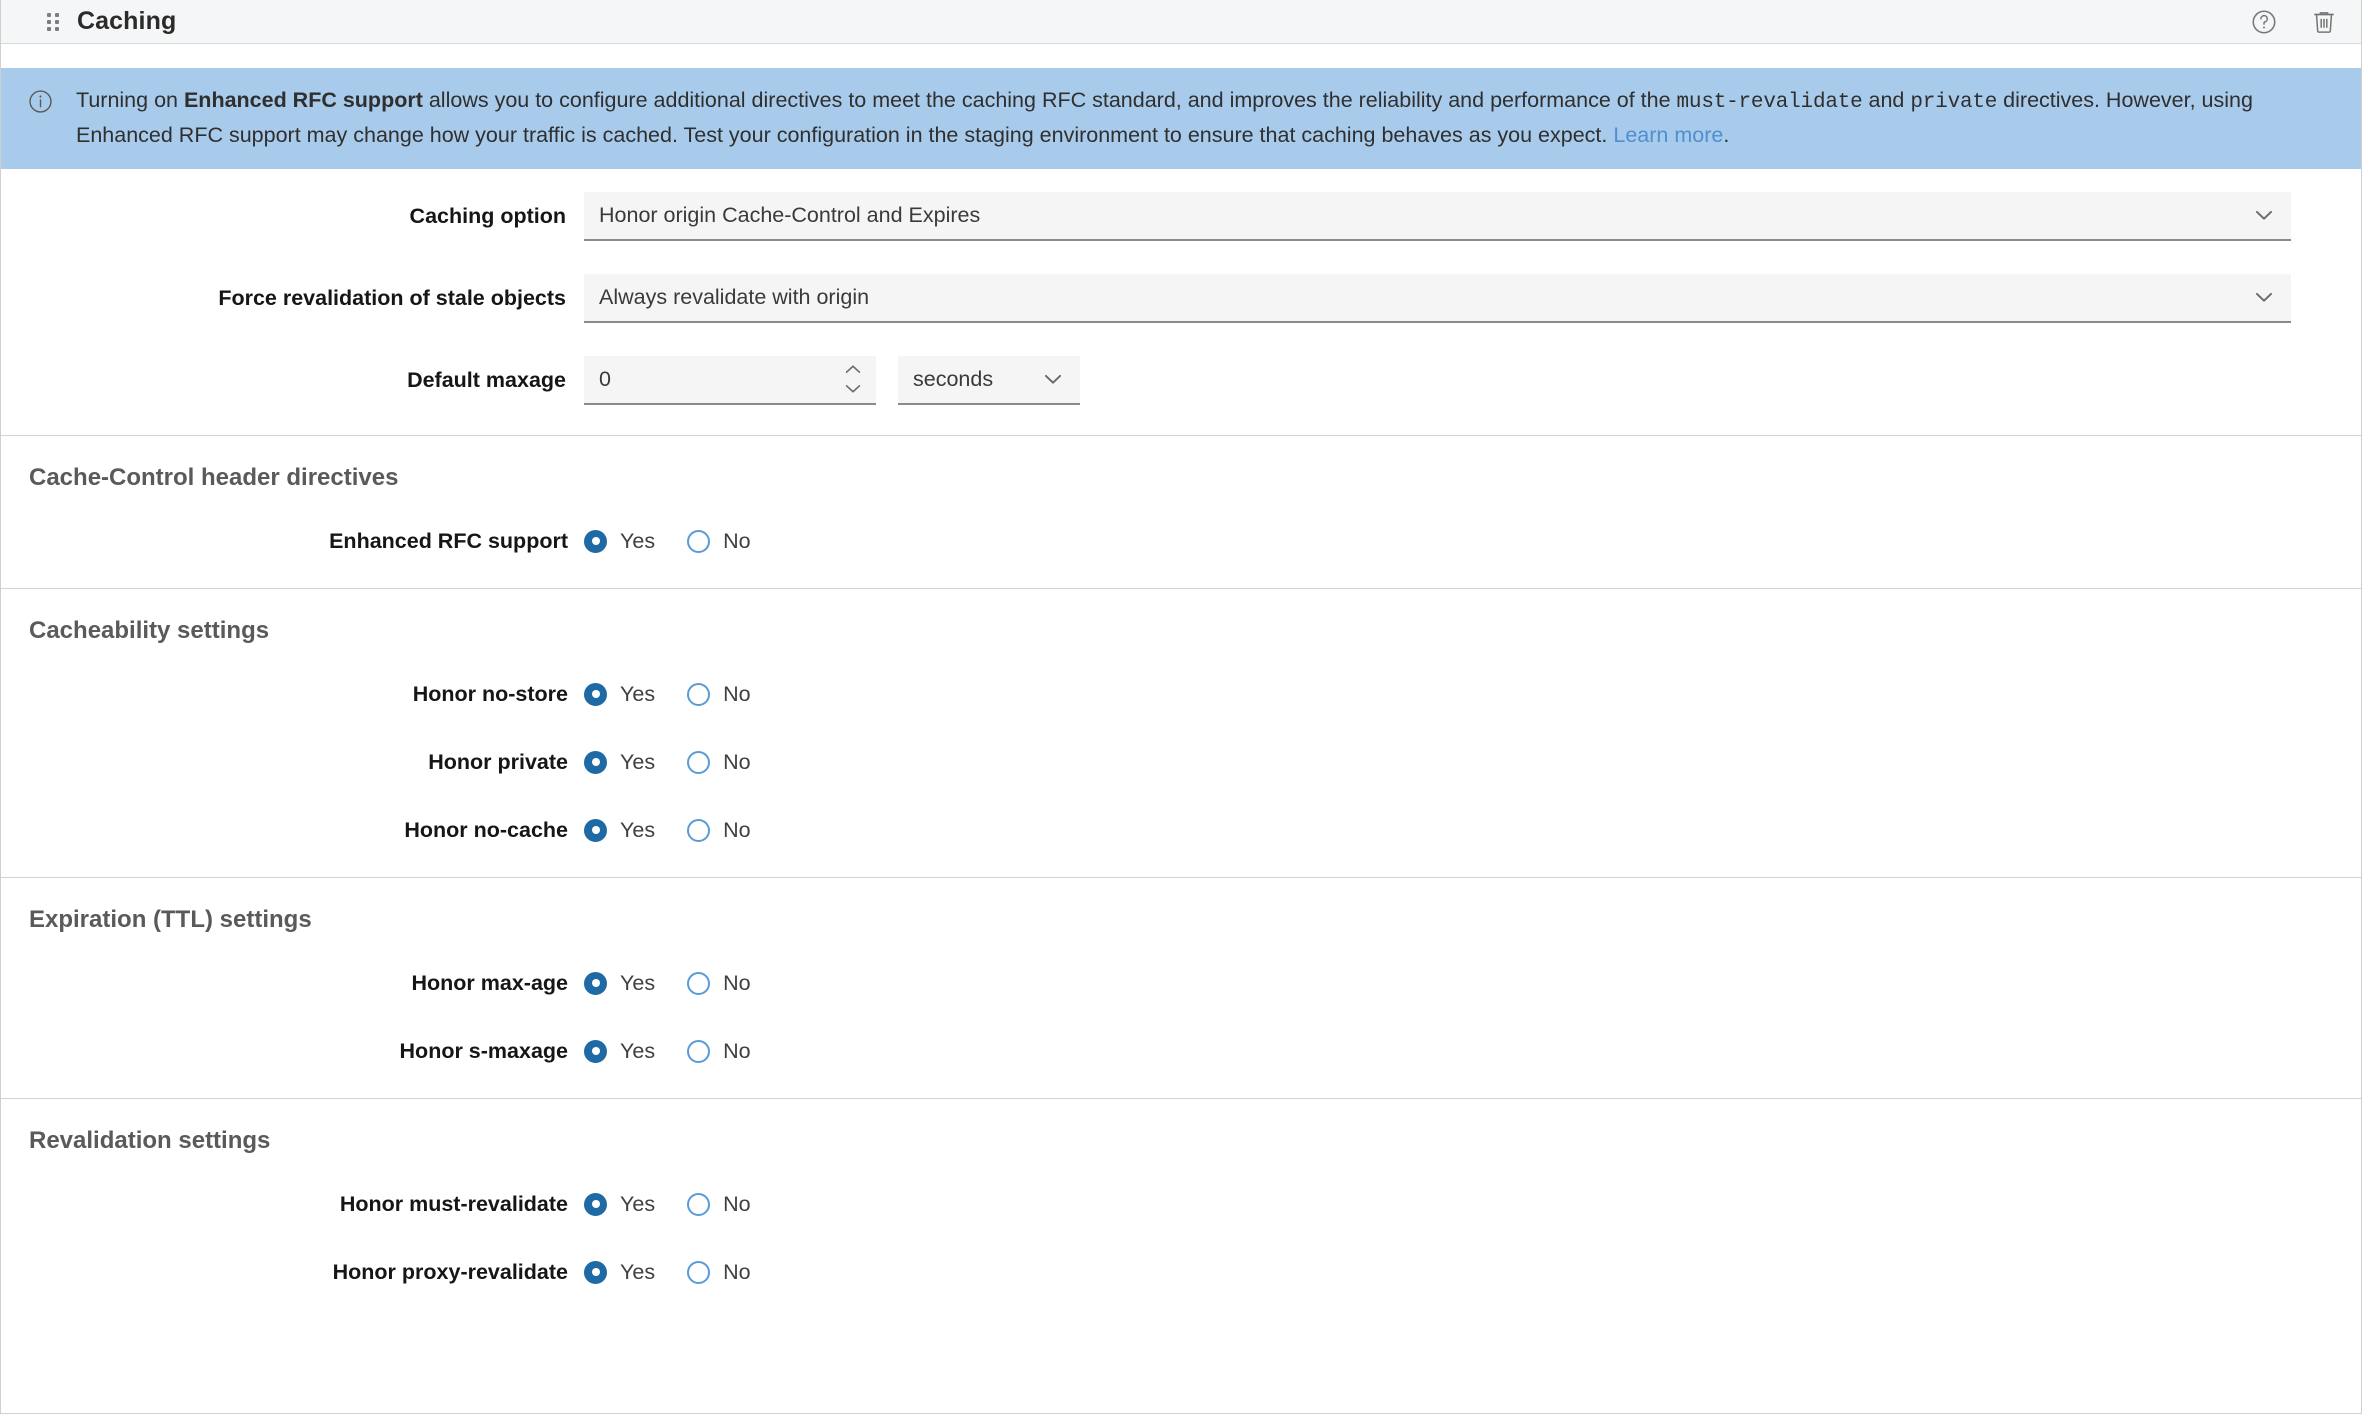 Image resolution: width=2362 pixels, height=1414 pixels. What do you see at coordinates (392, 297) in the screenshot?
I see `force-revalidation-label: Force revalidation of stale objects` at bounding box center [392, 297].